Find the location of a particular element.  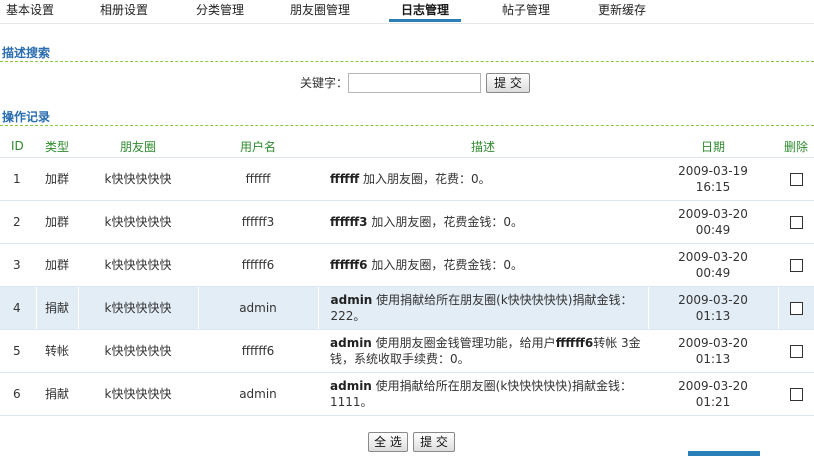

row-type: 转帐 is located at coordinates (57, 351).